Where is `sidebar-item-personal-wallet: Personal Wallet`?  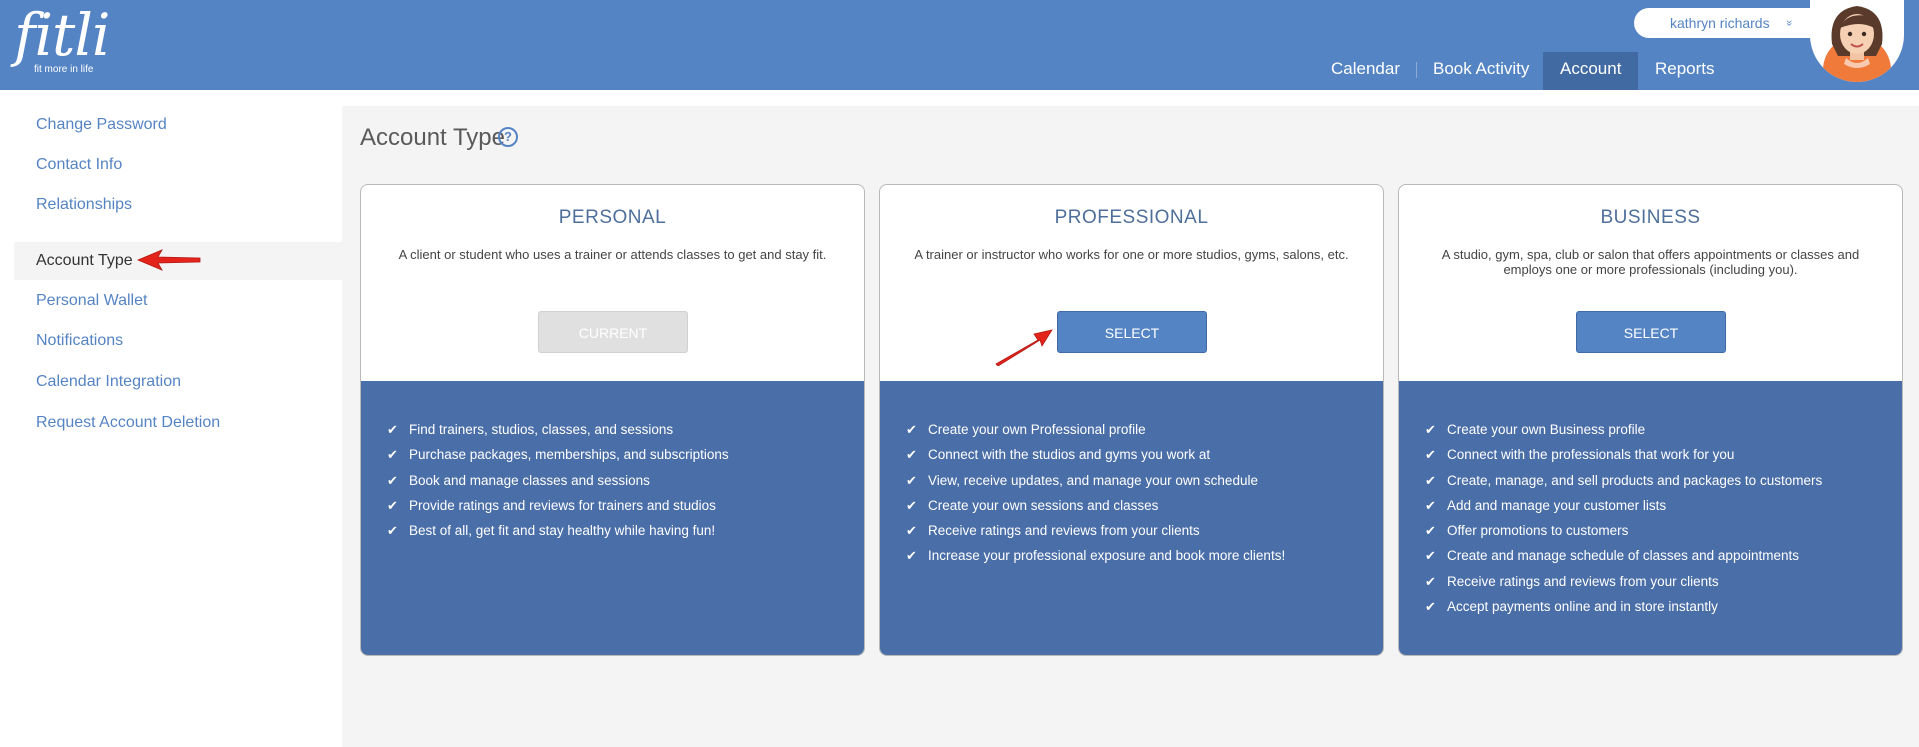 sidebar-item-personal-wallet: Personal Wallet is located at coordinates (178, 301).